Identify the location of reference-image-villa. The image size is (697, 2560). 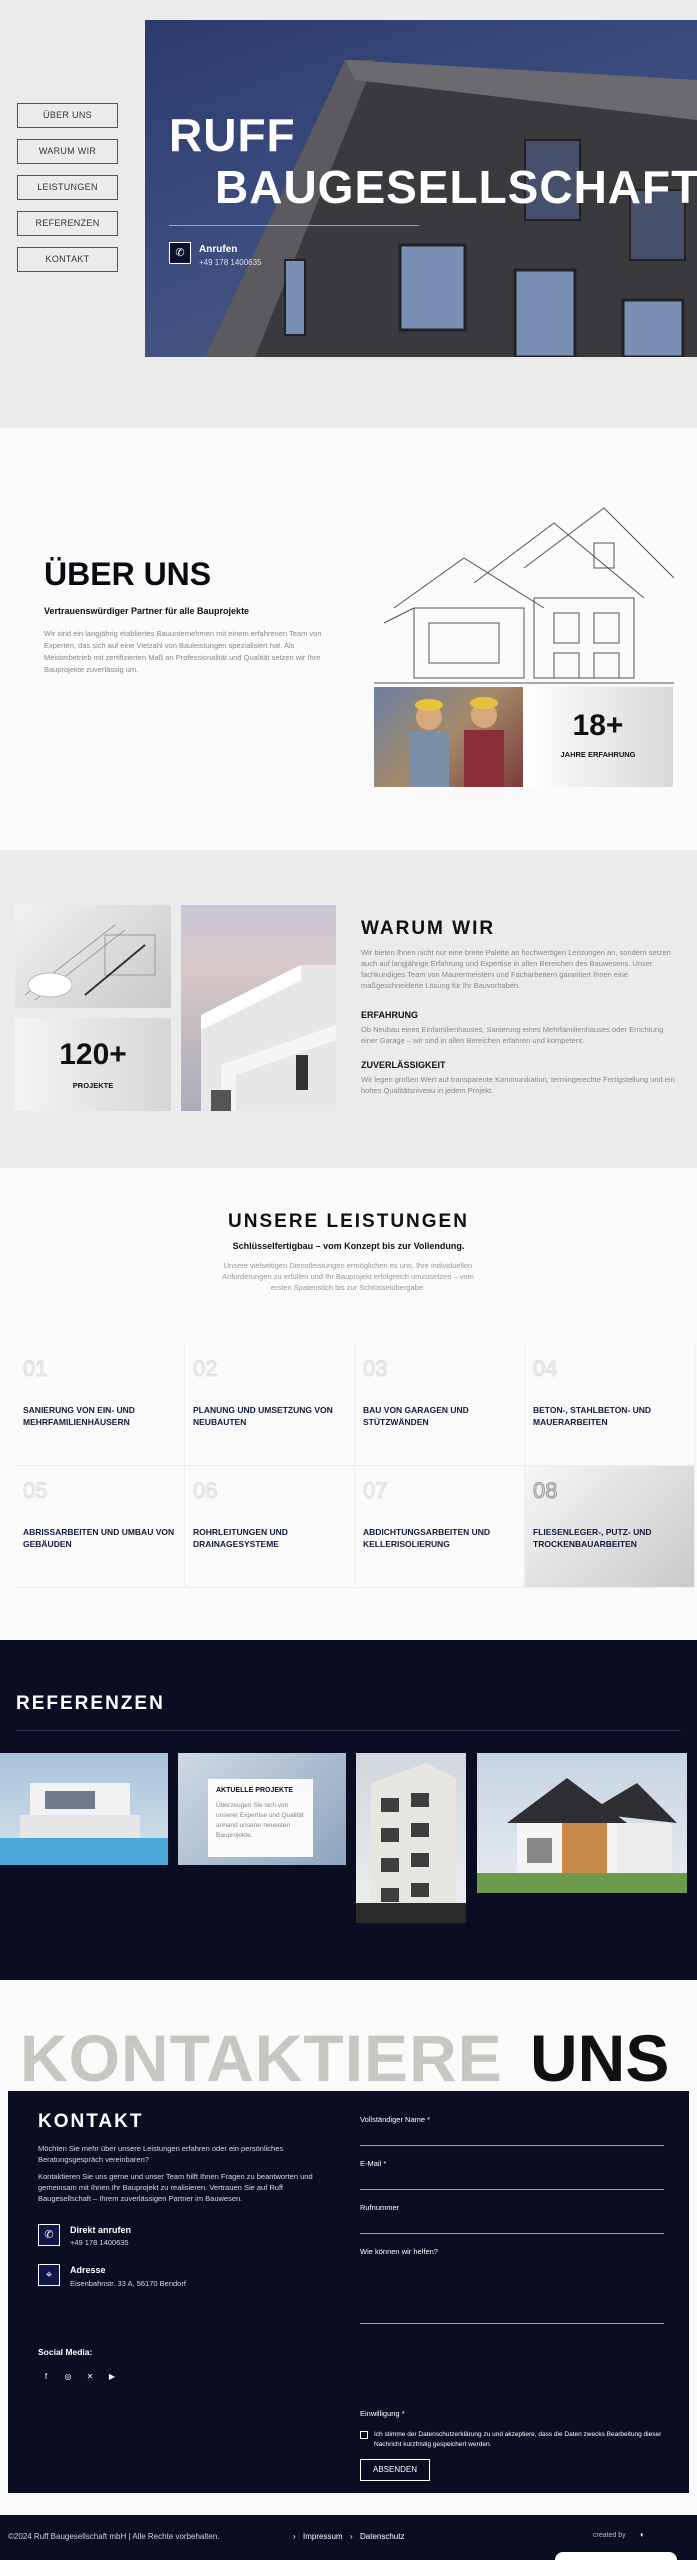
(84, 1809).